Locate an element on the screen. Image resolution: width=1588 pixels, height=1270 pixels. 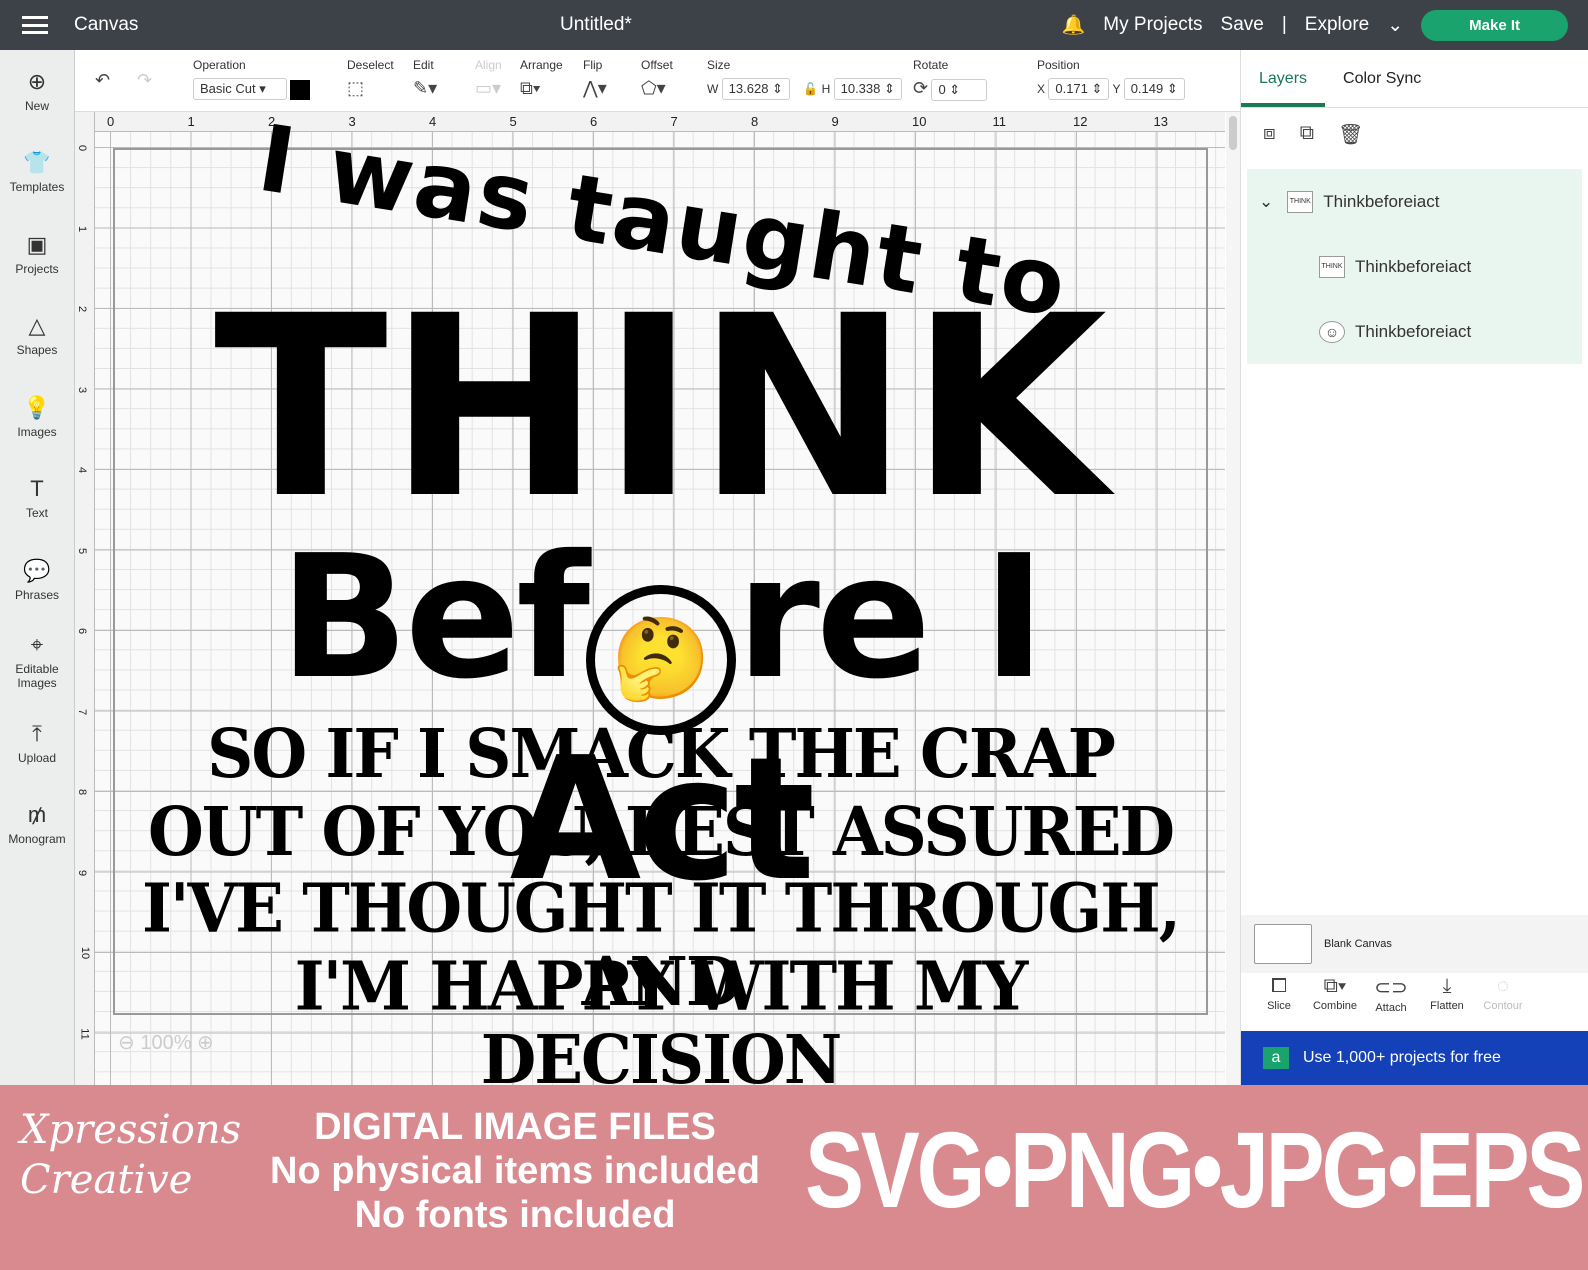
design-line-think: THINK is located at coordinates (660, 407).